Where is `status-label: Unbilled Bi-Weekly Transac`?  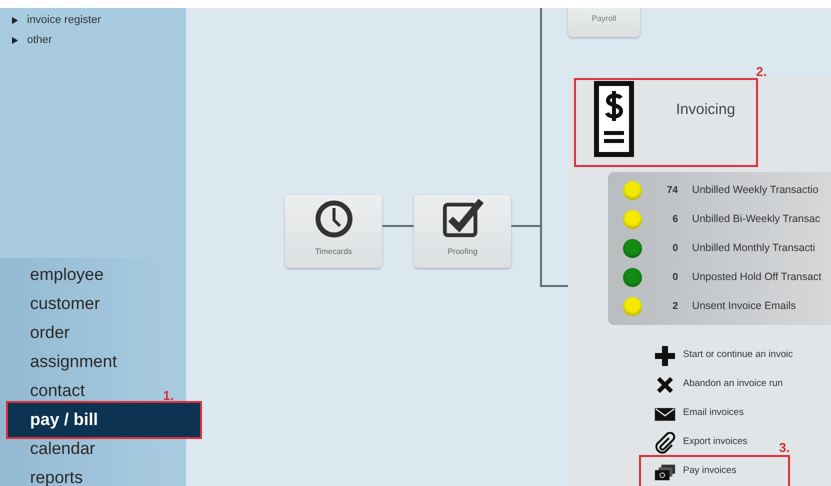 status-label: Unbilled Bi-Weekly Transac is located at coordinates (756, 220).